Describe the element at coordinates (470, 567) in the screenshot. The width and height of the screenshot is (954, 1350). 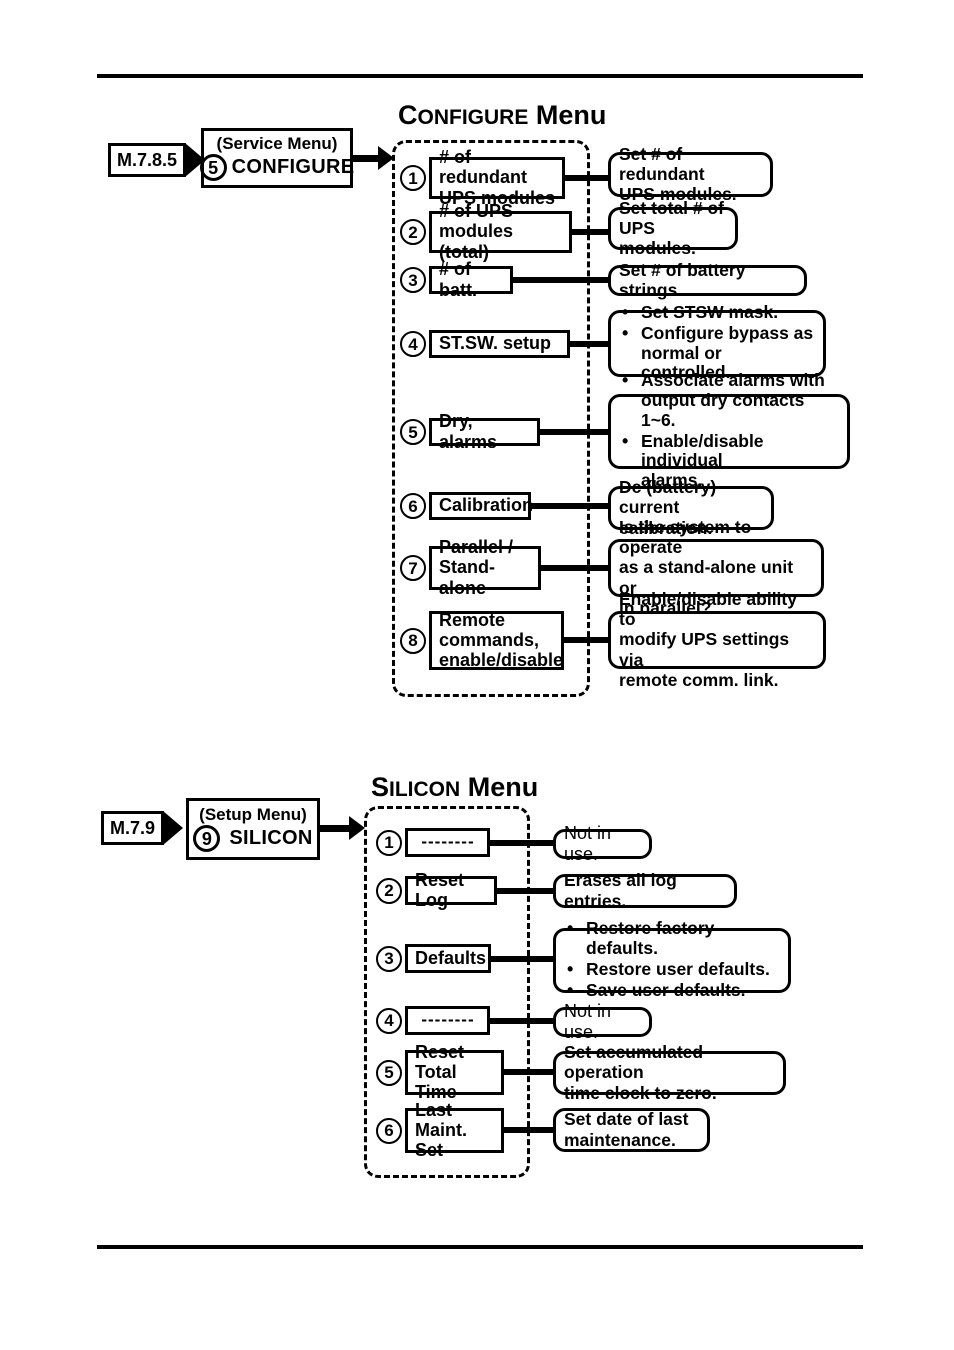
I see `menu-item-configure-7: 7 Parallel / Stand-alone` at that location.